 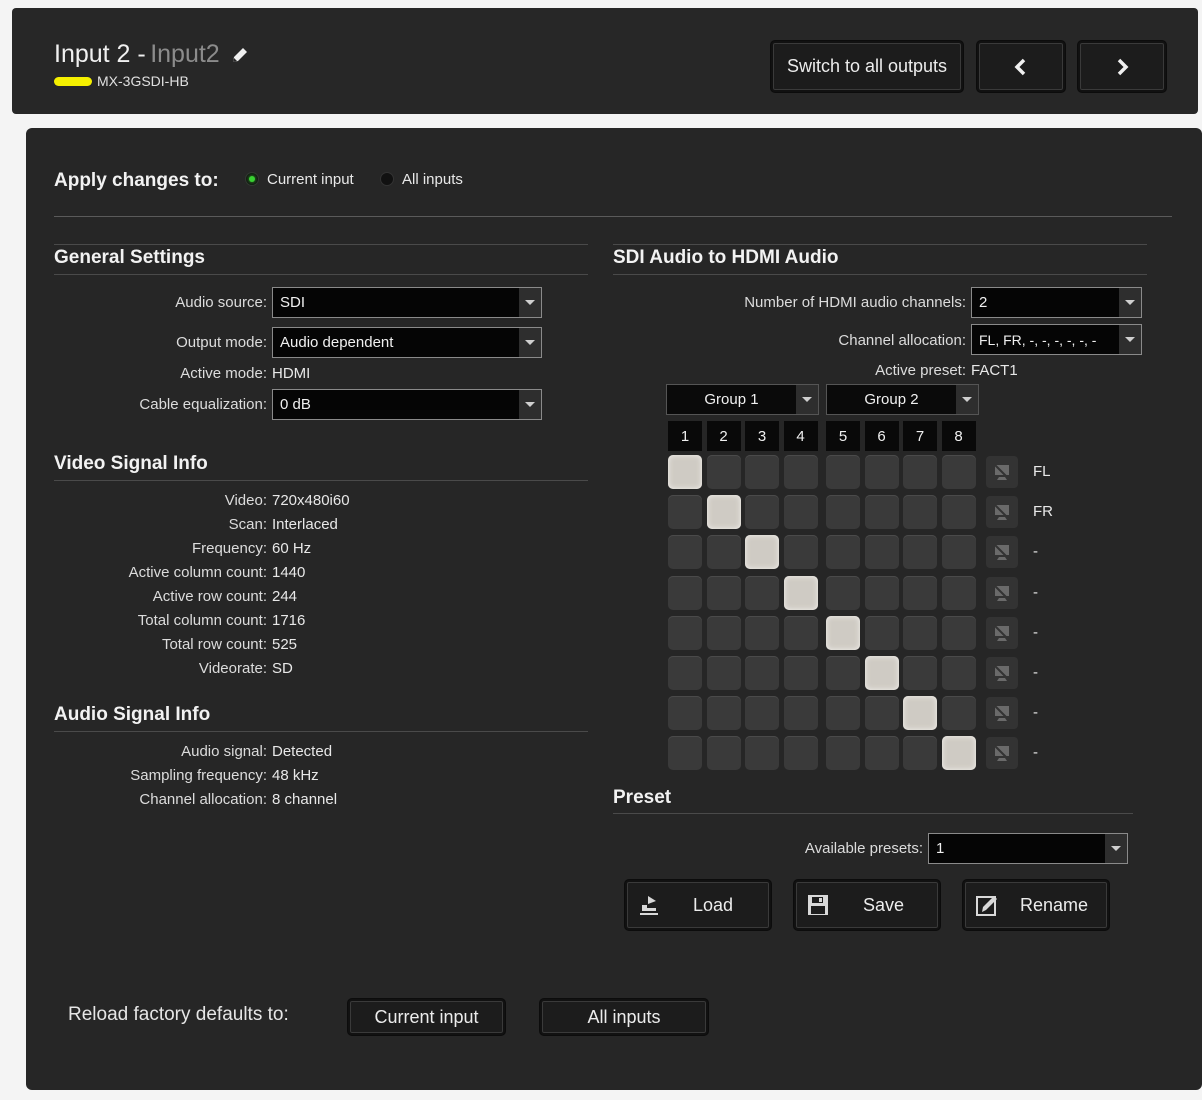 What do you see at coordinates (920, 370) in the screenshot?
I see `active-preset-label: Active preset:` at bounding box center [920, 370].